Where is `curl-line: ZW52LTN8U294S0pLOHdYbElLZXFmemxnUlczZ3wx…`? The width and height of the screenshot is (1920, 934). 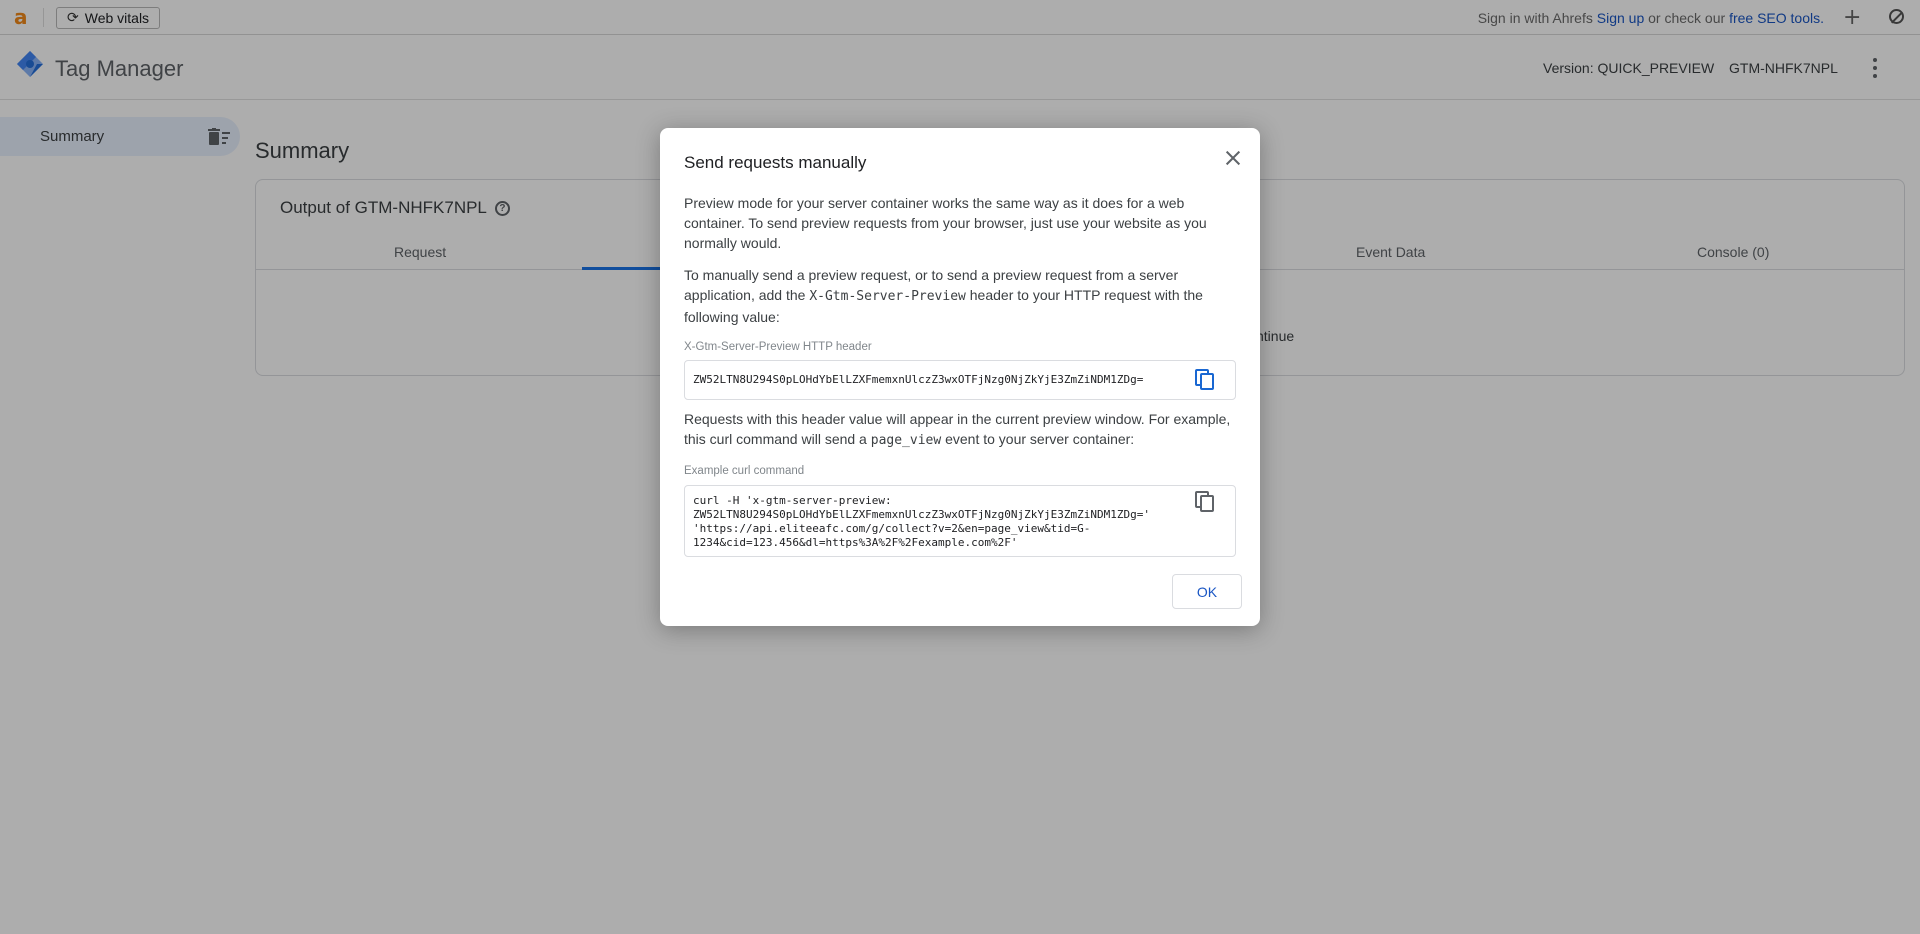 curl-line: ZW52LTN8U294S0pLOHdYbElLZXFmemxnUlczZ3wx… is located at coordinates (921, 514).